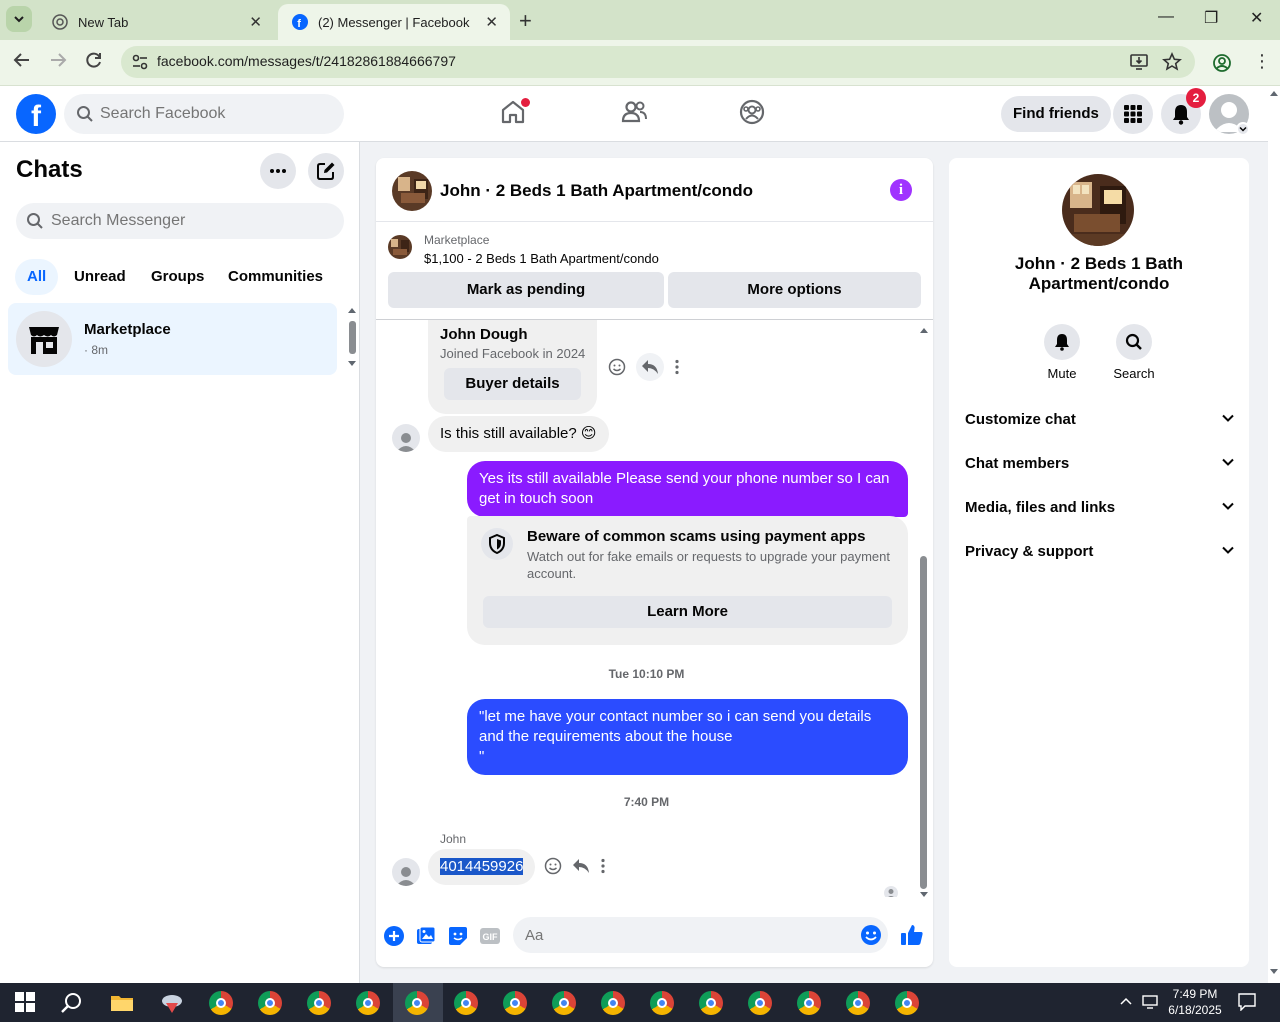 The height and width of the screenshot is (1022, 1280). What do you see at coordinates (394, 22) in the screenshot?
I see `tab-messenger: f (2) Messenger | Facebook ✕` at bounding box center [394, 22].